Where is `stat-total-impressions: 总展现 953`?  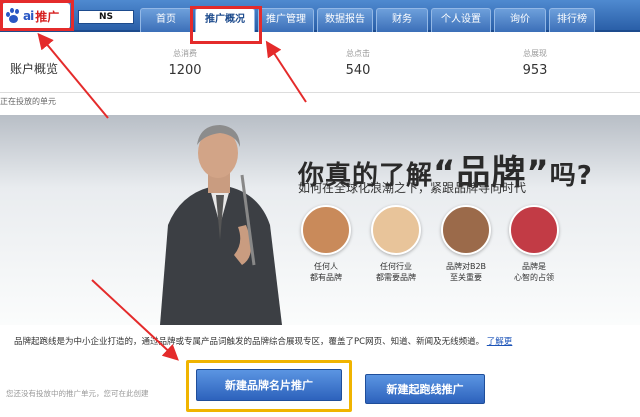
stat-total-impressions: 总展现 953 is located at coordinates (535, 63).